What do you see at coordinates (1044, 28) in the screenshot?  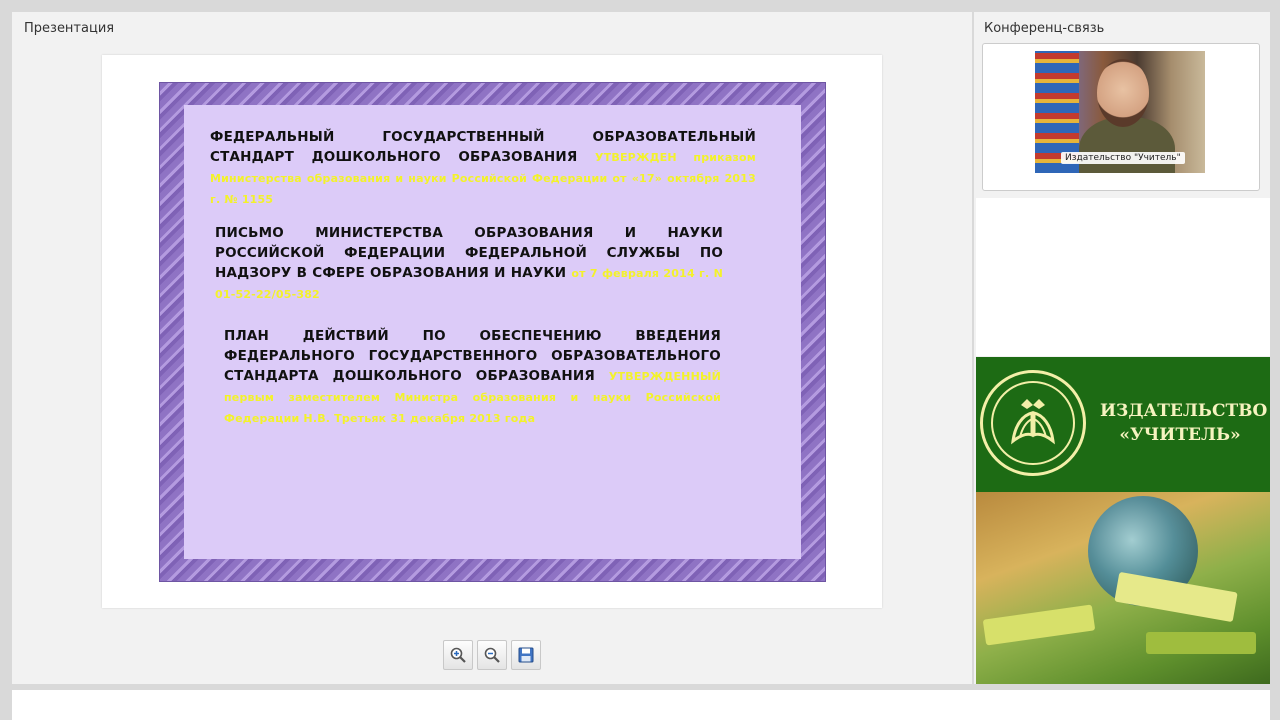 I see `conference-panel-title: Конференц-связь` at bounding box center [1044, 28].